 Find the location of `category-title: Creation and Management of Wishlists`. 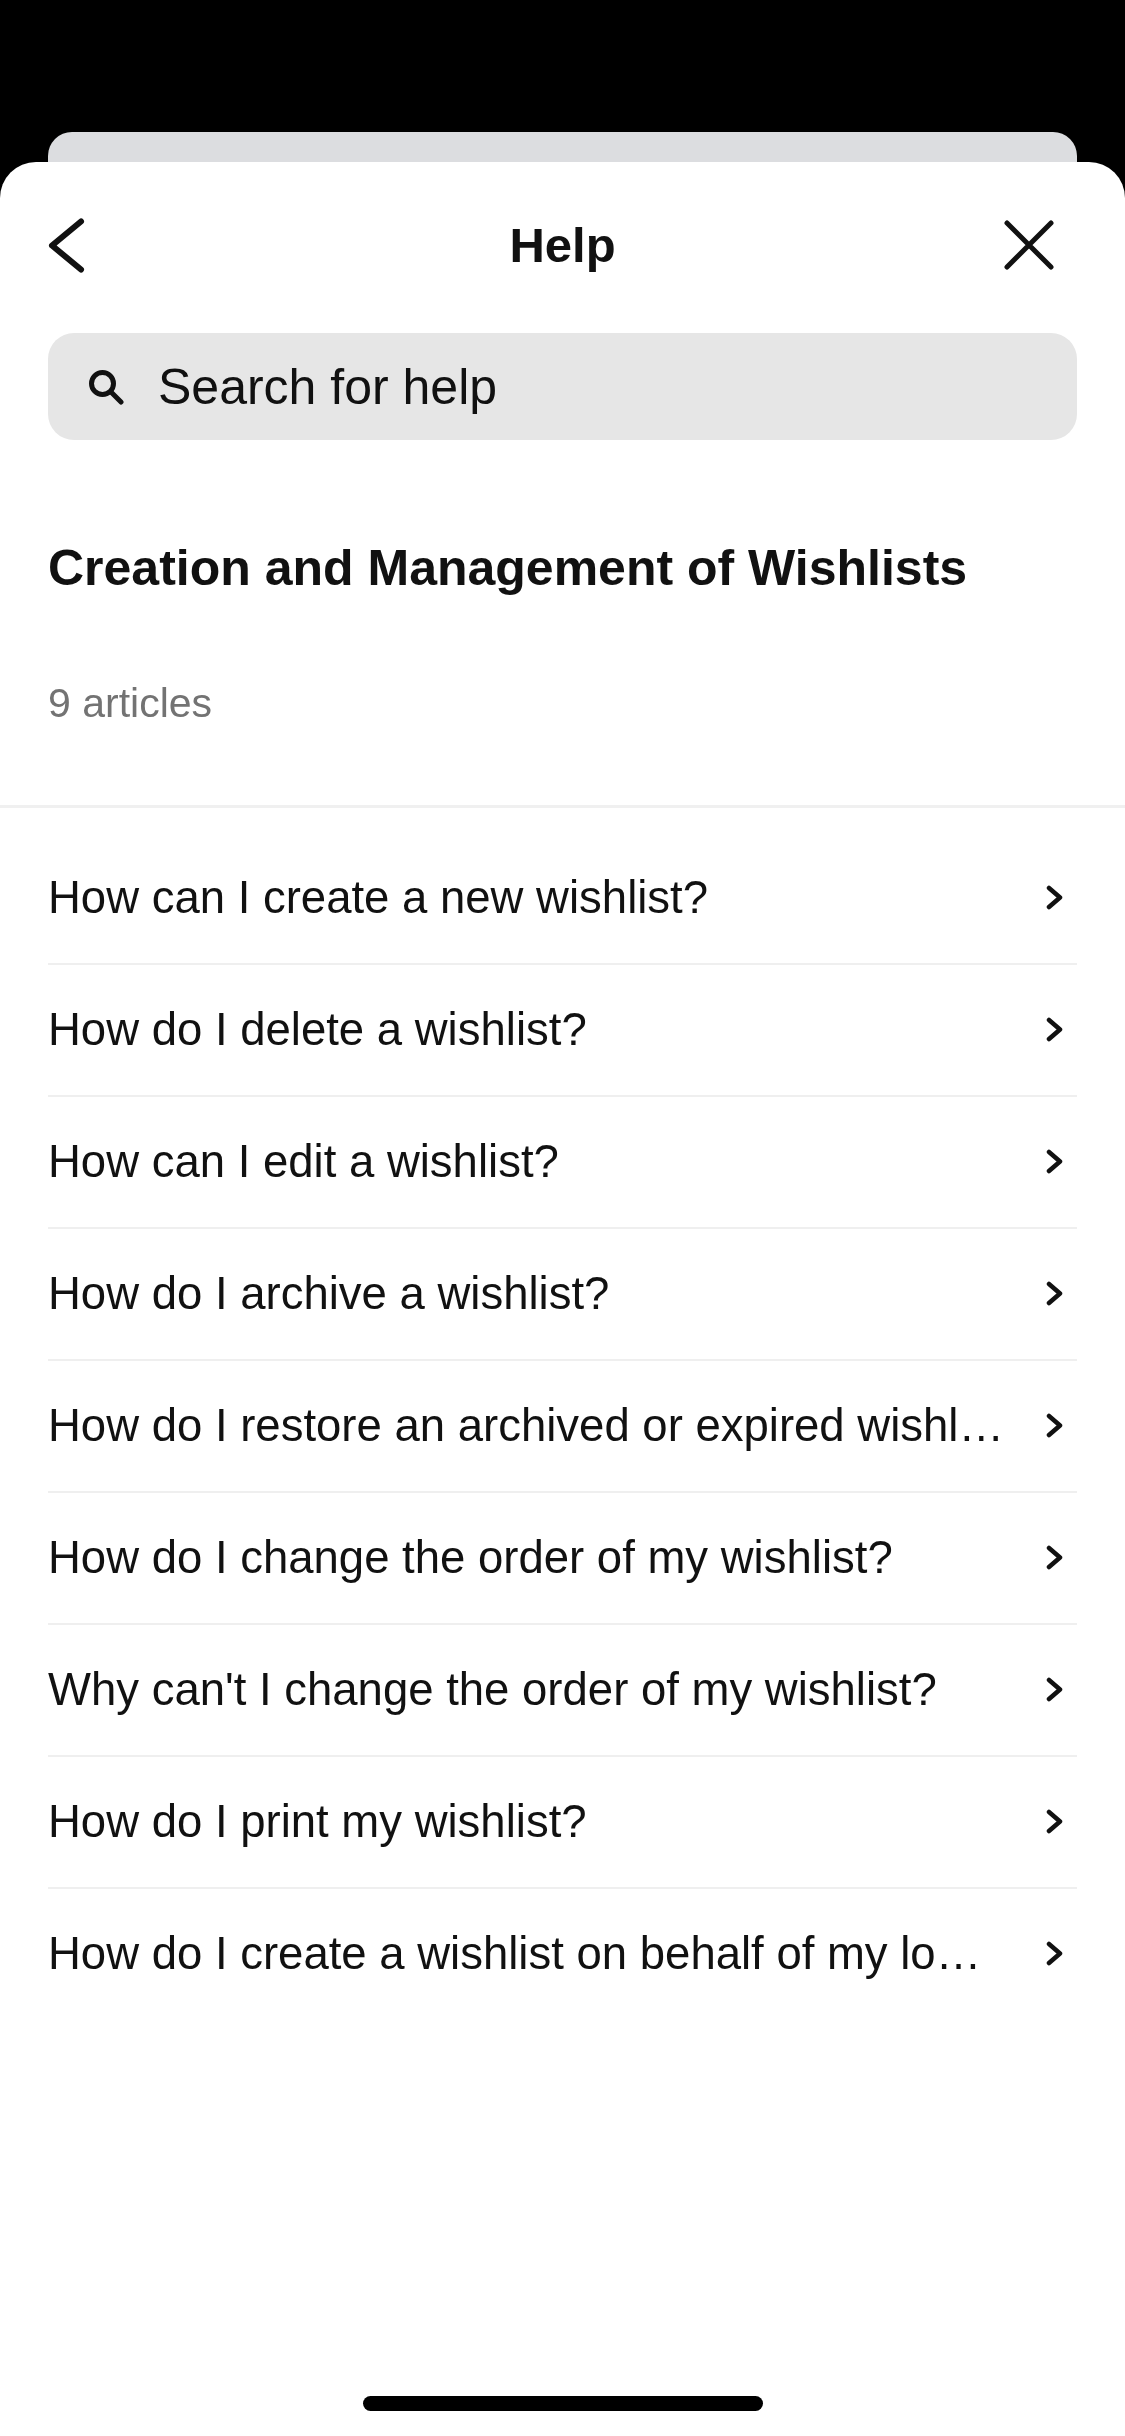

category-title: Creation and Management of Wishlists is located at coordinates (508, 569).